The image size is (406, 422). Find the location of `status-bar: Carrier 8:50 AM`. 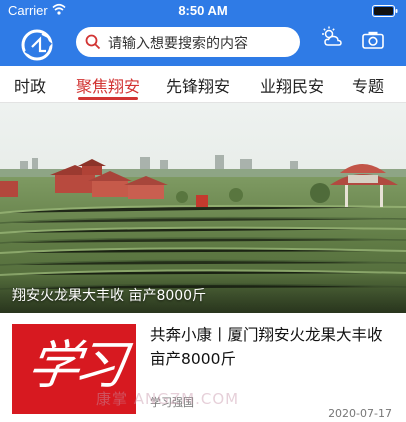

status-bar: Carrier 8:50 AM is located at coordinates (203, 11).